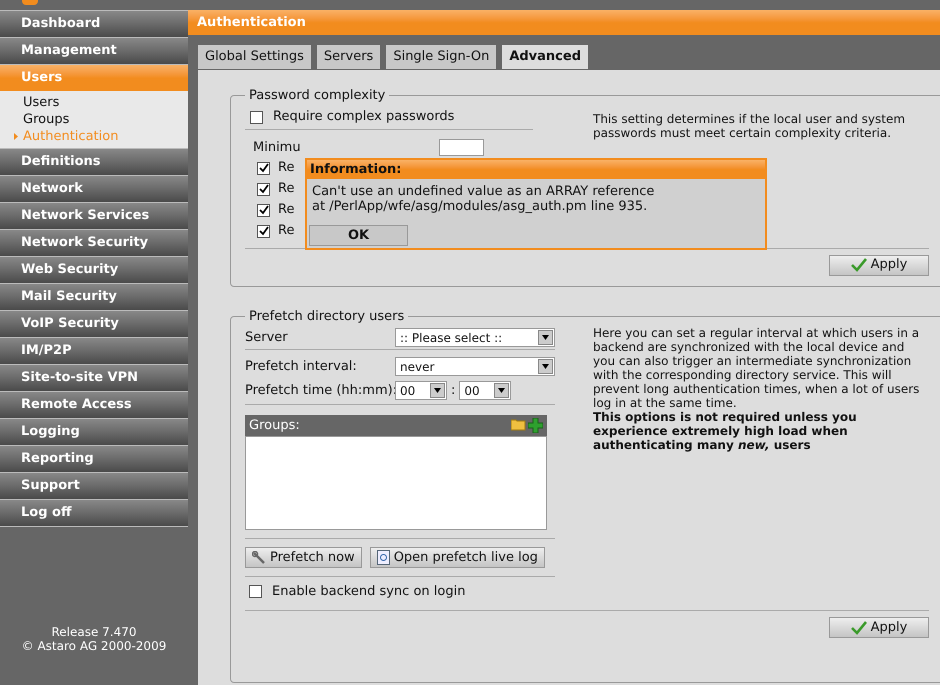  Describe the element at coordinates (348, 57) in the screenshot. I see `tab: Servers` at that location.